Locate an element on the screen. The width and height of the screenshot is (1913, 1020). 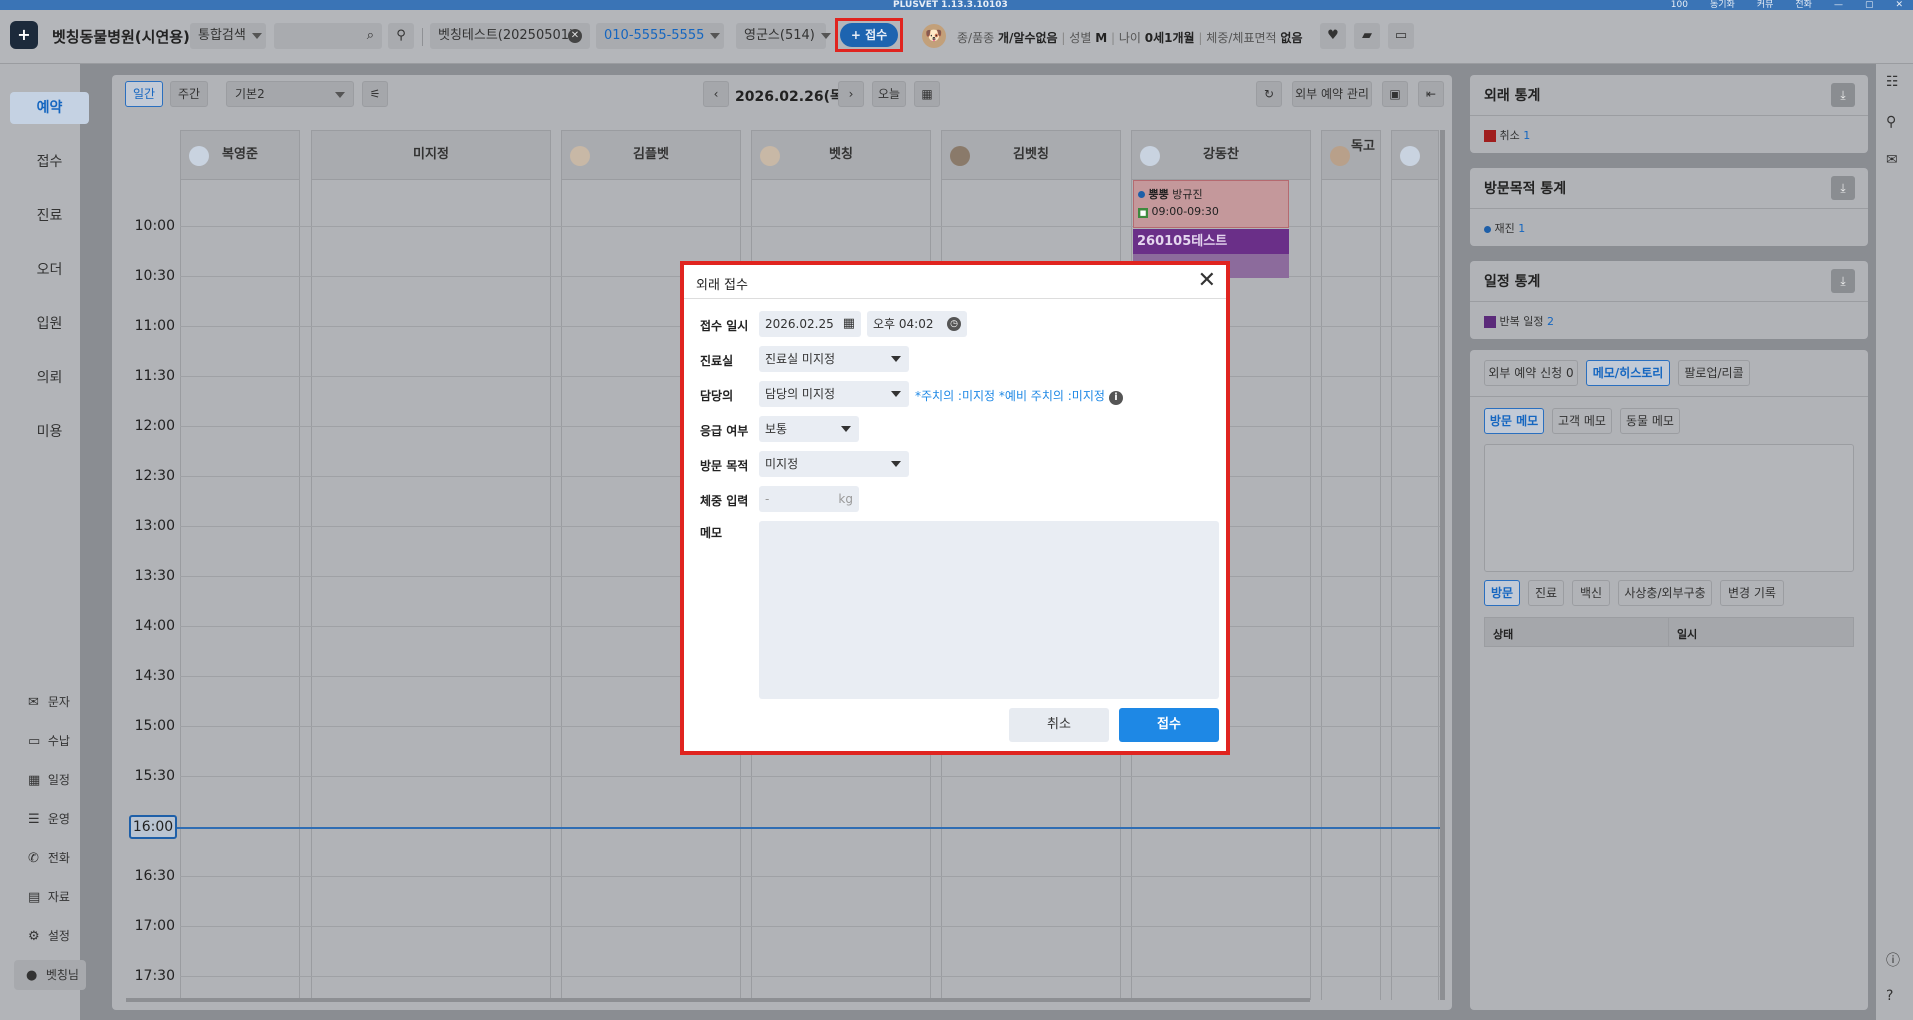
appointment-block: 260105테스트 is located at coordinates (1211, 241).